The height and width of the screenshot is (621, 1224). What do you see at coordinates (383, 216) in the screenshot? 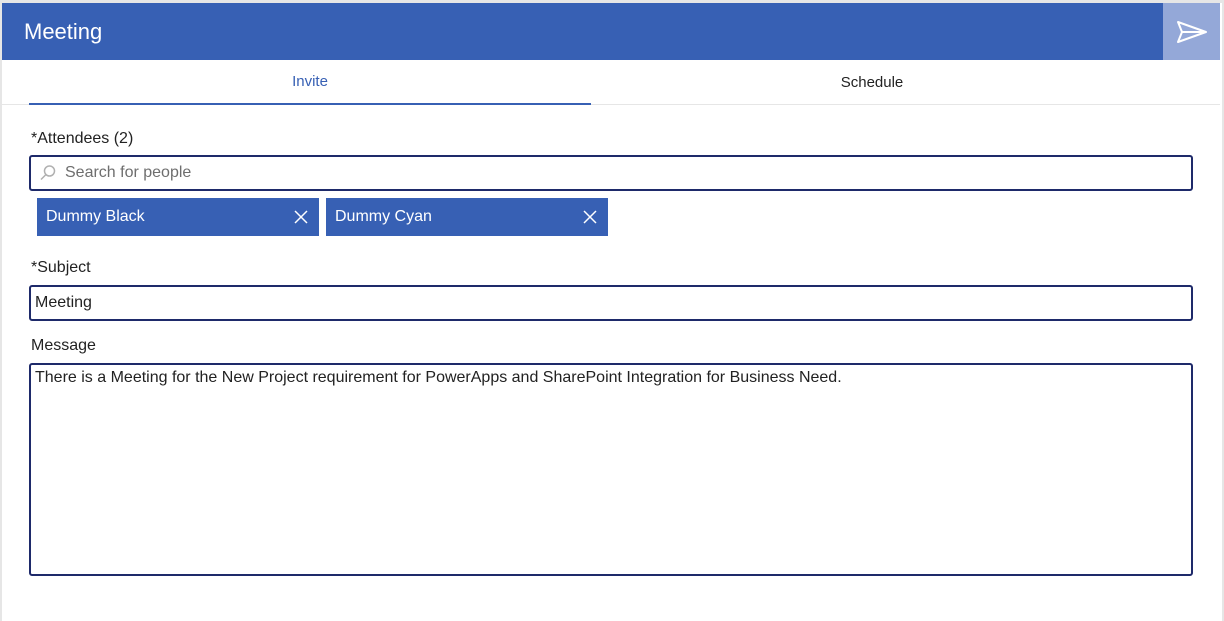
I see `attendee-chip-label: Dummy Cyan` at bounding box center [383, 216].